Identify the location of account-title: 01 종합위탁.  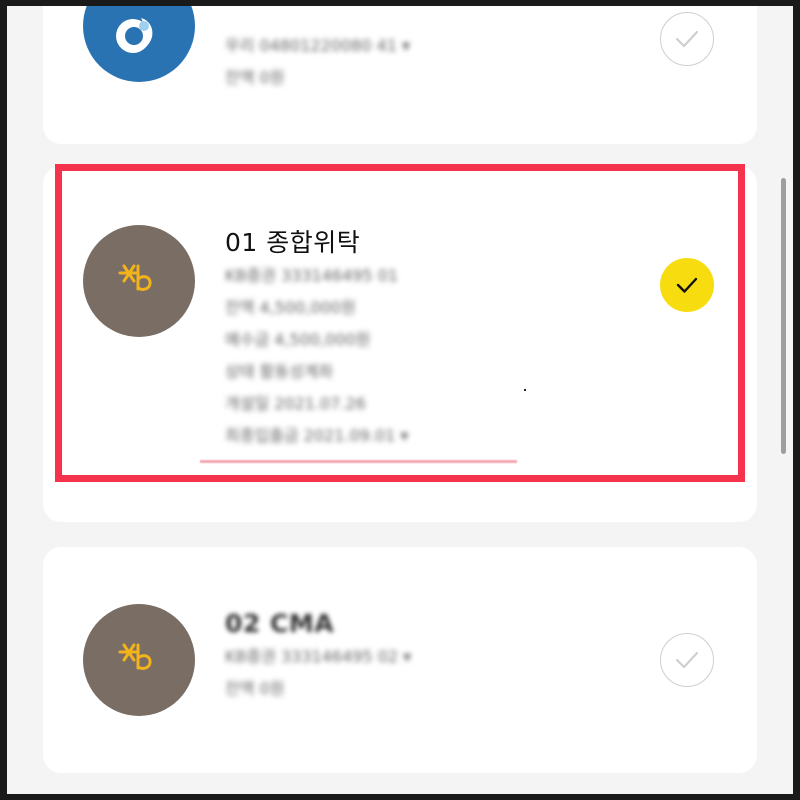
(293, 242).